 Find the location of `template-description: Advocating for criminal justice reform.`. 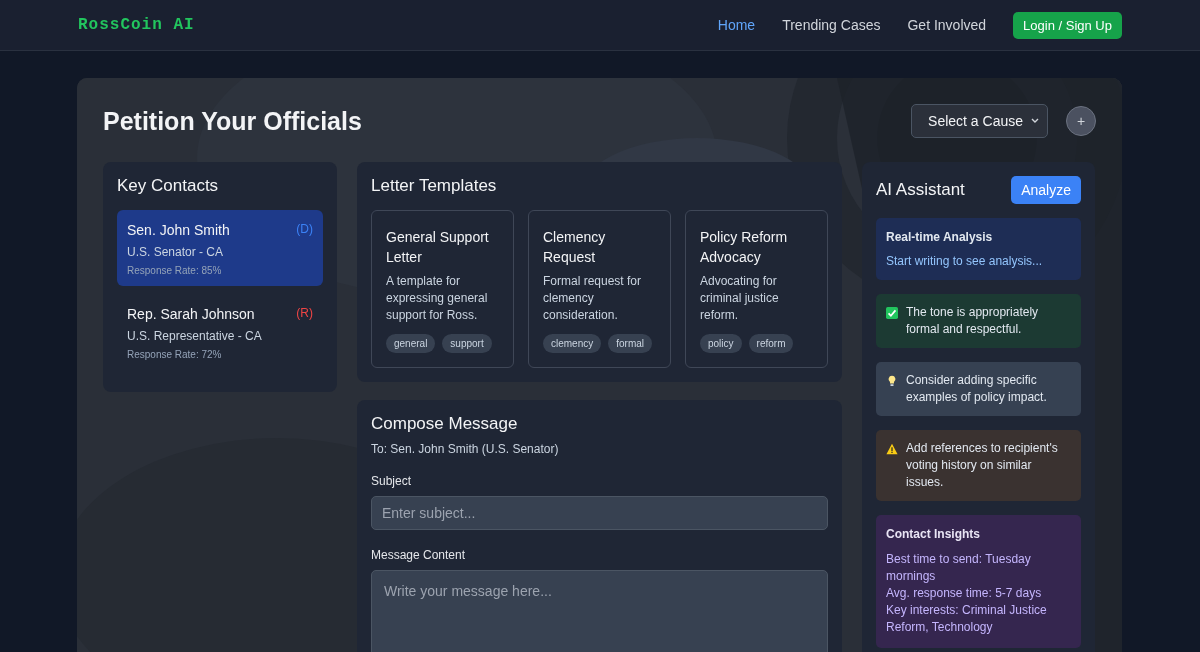

template-description: Advocating for criminal justice reform. is located at coordinates (740, 298).